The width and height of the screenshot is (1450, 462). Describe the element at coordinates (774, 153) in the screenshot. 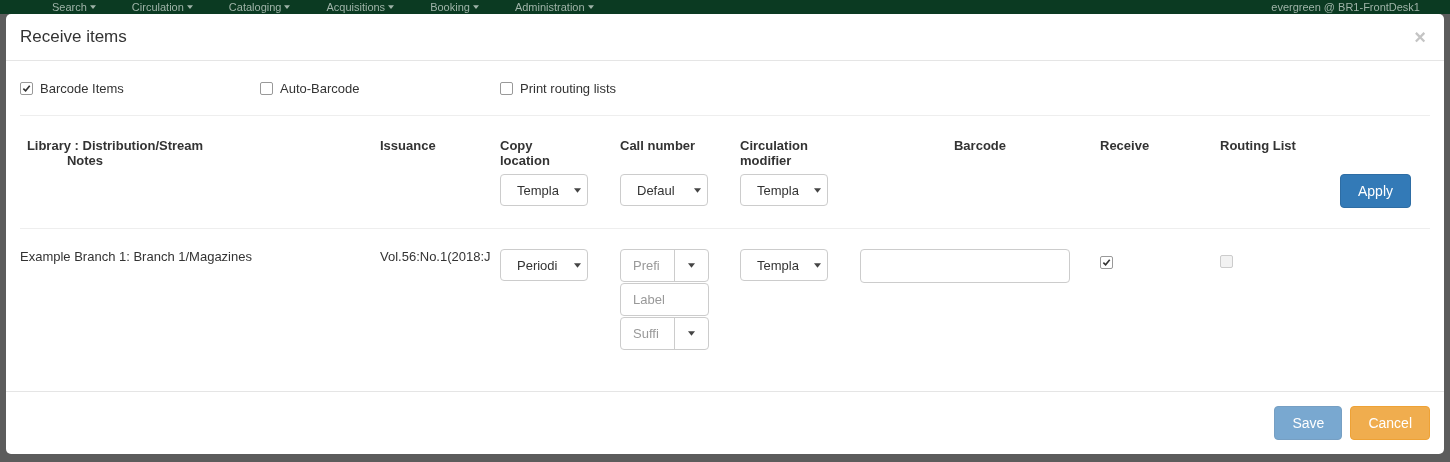

I see `column-header: Circulation modifier` at that location.